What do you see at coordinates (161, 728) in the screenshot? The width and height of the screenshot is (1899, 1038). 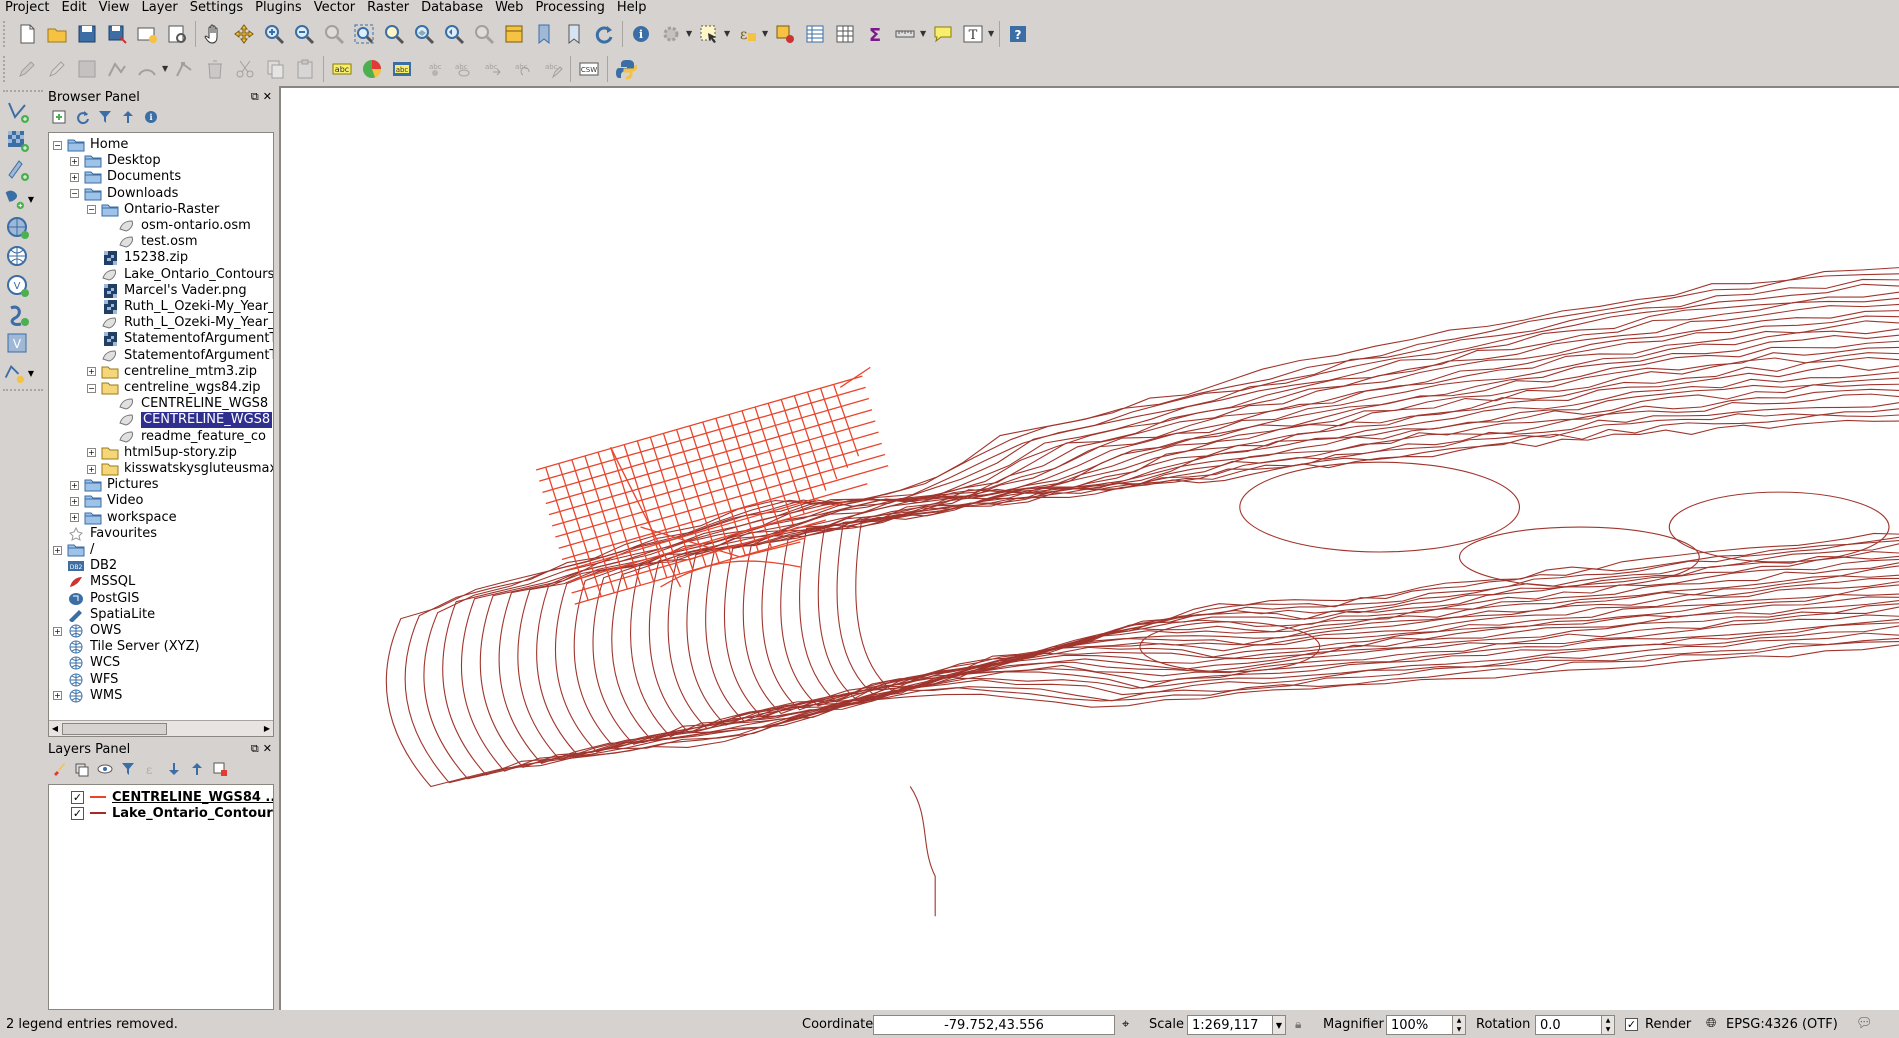 I see `horizontal-scrollbar: ◀ ▶` at bounding box center [161, 728].